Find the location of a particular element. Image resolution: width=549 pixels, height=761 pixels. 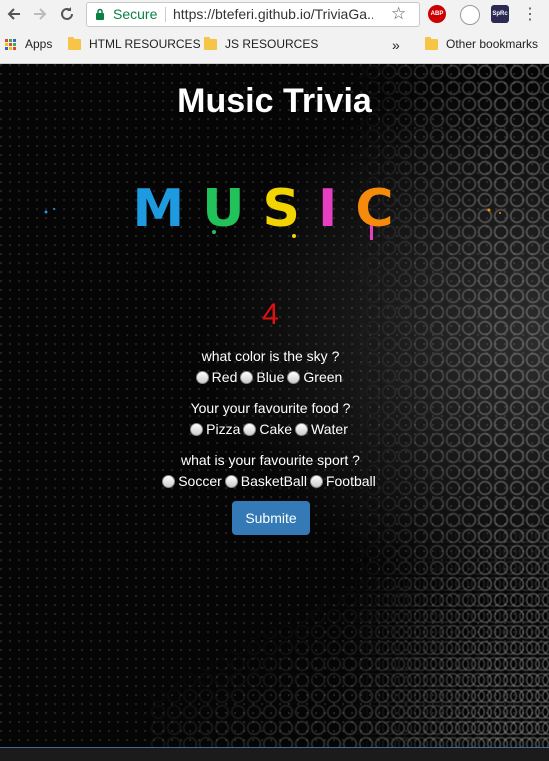

forward-button is located at coordinates (40, 14).